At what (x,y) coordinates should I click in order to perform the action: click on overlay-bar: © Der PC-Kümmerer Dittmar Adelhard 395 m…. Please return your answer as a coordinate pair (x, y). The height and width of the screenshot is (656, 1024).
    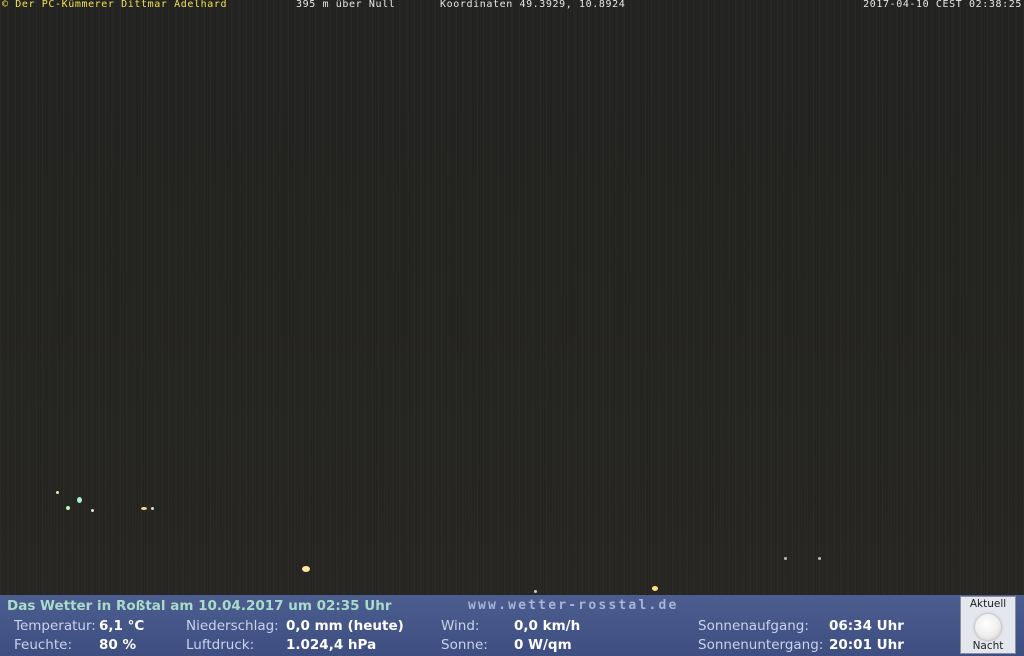
    Looking at the image, I should click on (512, 6).